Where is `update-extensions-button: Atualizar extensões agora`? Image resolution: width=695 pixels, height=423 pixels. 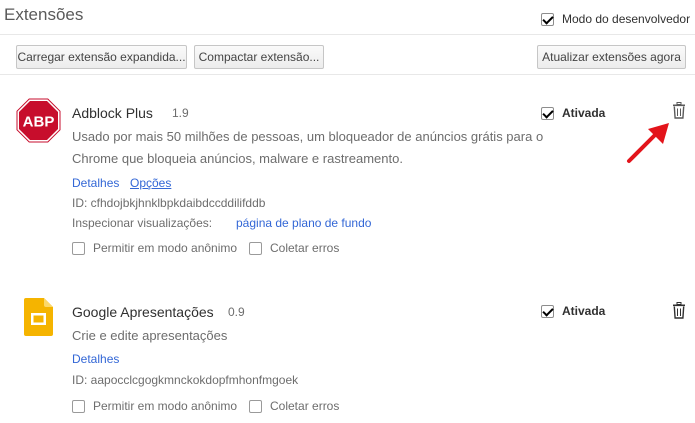 update-extensions-button: Atualizar extensões agora is located at coordinates (611, 57).